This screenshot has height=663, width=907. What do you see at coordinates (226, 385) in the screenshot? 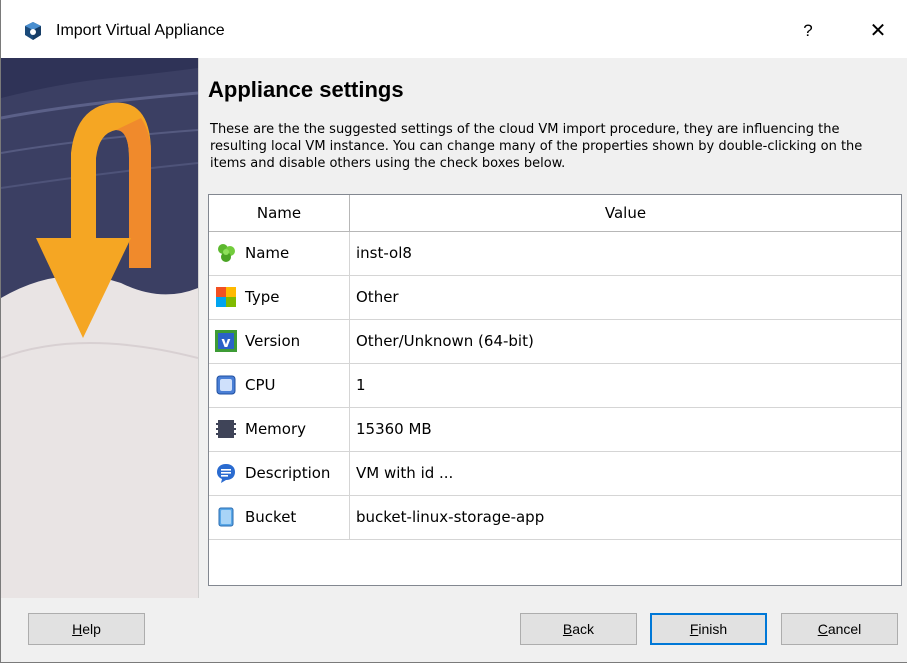
I see `cpu-icon` at bounding box center [226, 385].